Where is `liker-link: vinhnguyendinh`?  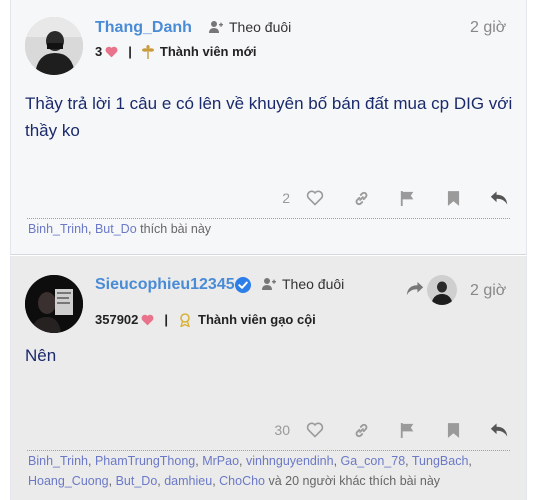
liker-link: vinhnguyendinh is located at coordinates (290, 461).